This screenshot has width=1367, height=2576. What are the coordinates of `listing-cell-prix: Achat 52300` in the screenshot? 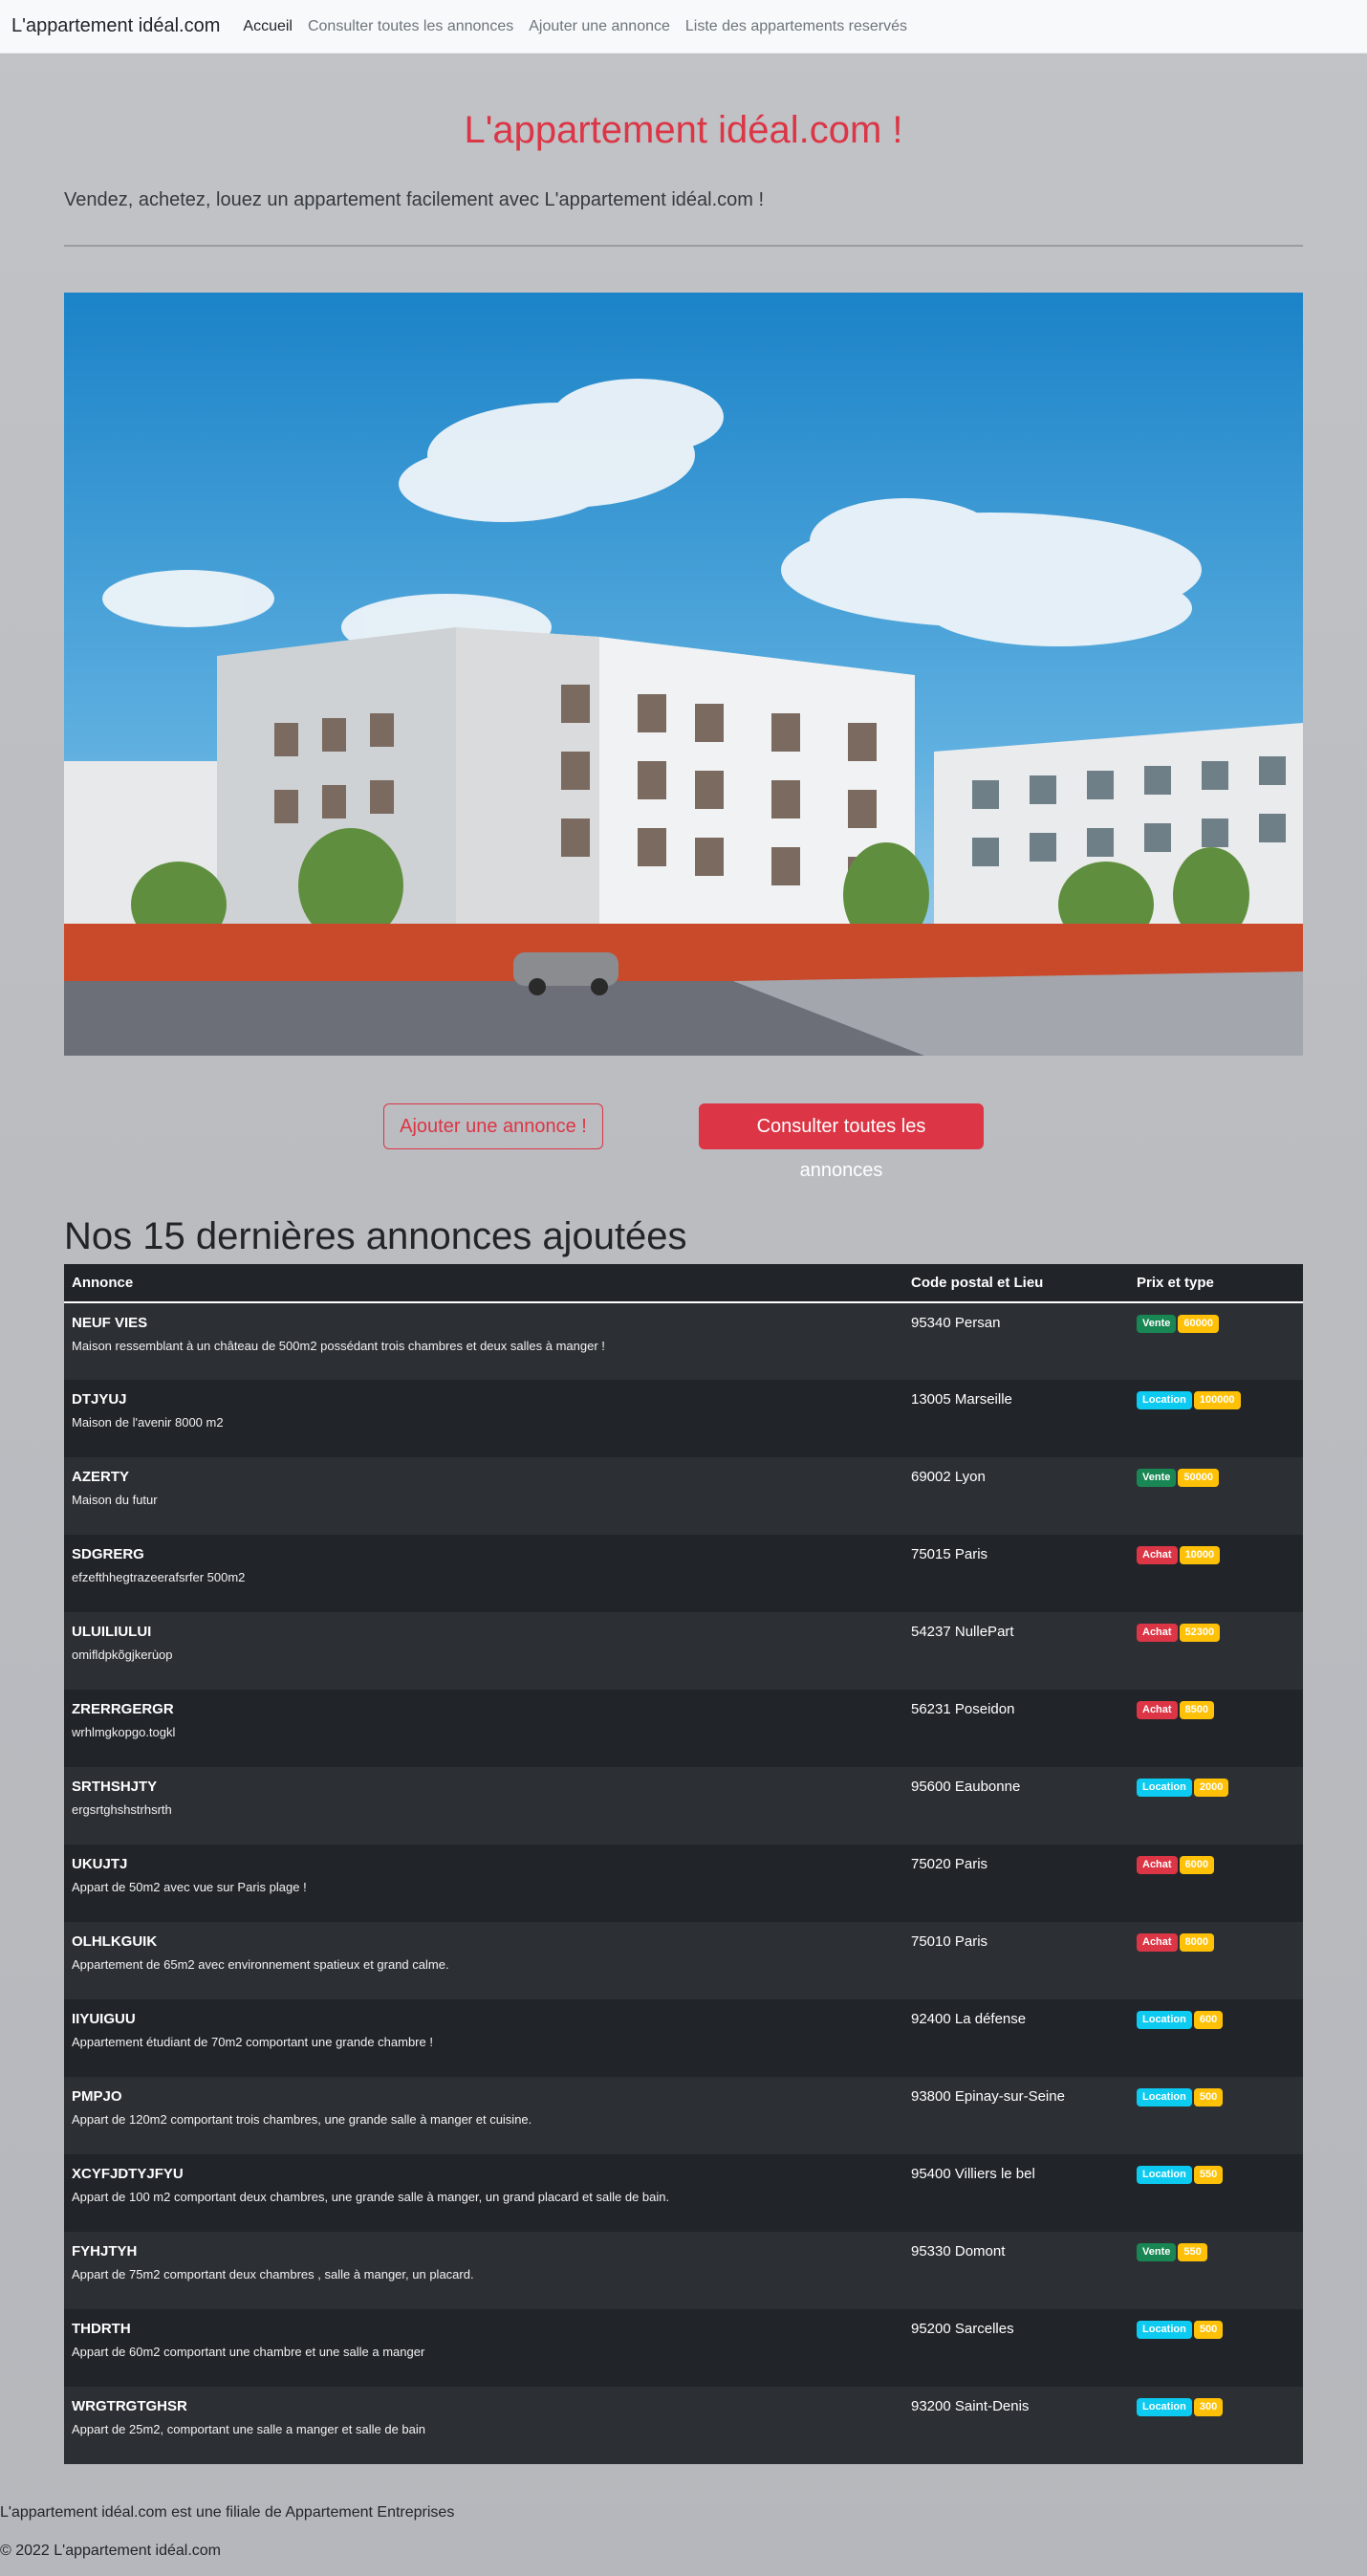 It's located at (1216, 1651).